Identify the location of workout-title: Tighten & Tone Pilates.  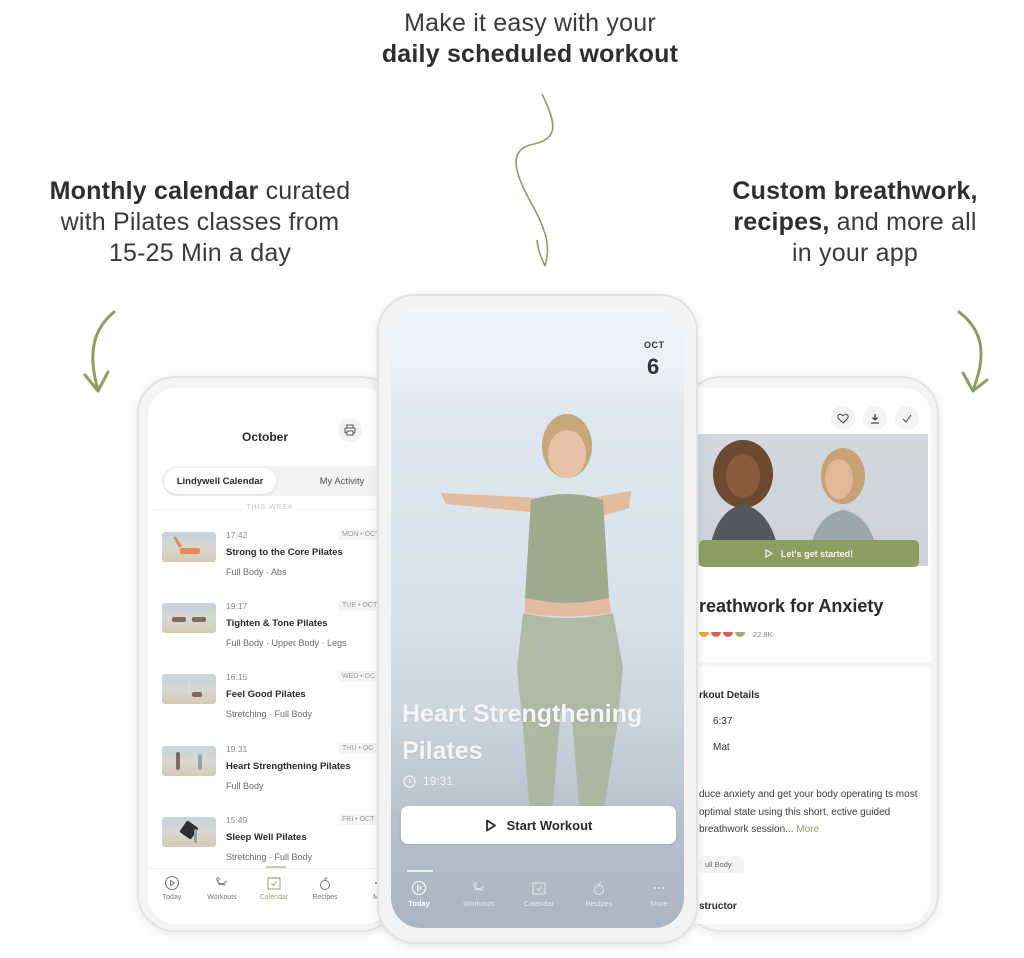
(277, 623).